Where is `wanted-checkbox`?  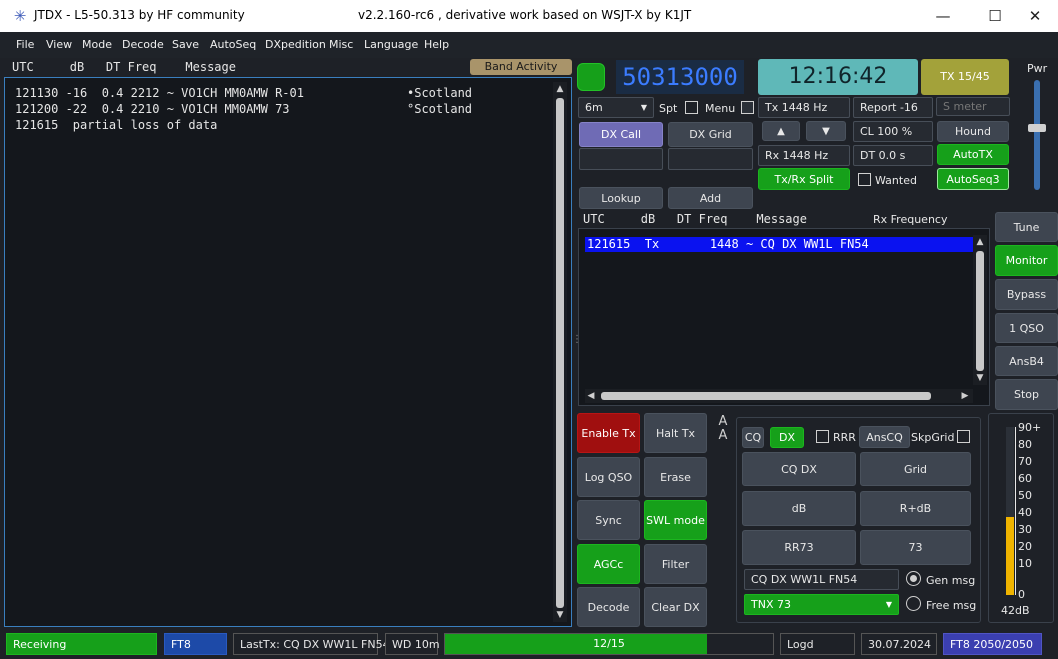 wanted-checkbox is located at coordinates (864, 179).